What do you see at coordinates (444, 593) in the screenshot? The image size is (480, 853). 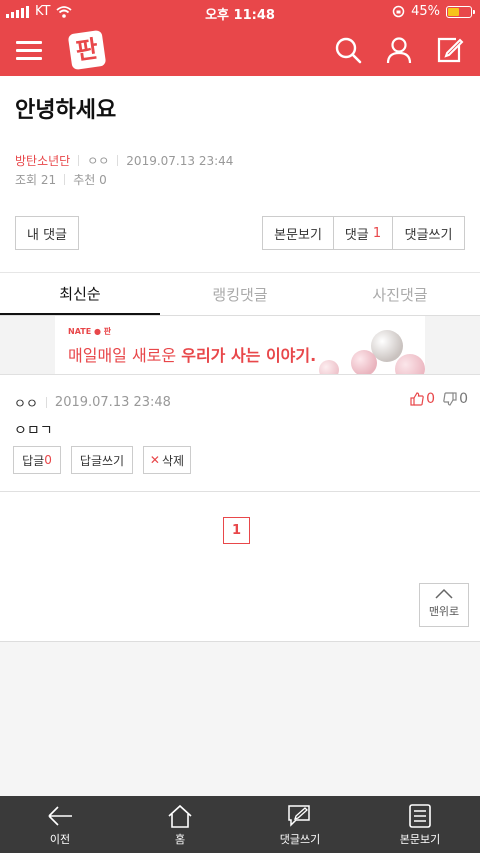 I see `chevron-up-icon` at bounding box center [444, 593].